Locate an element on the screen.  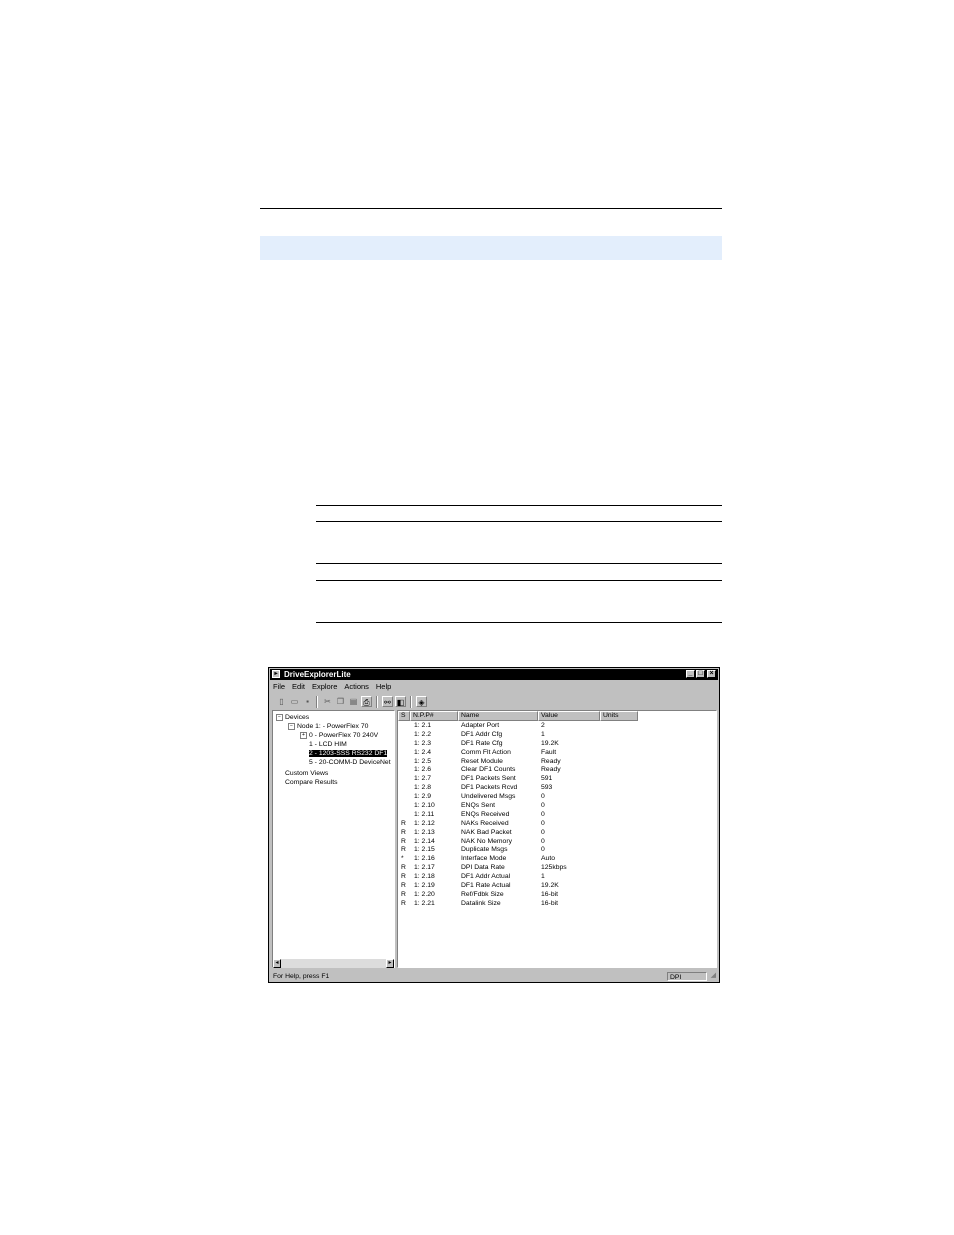
column-header-npp: N.P.P# is located at coordinates (434, 716).